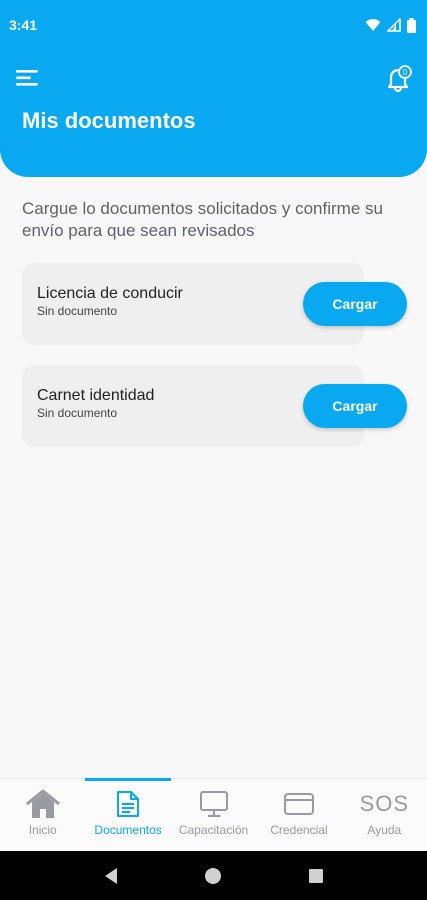  I want to click on system-back-button, so click(111, 876).